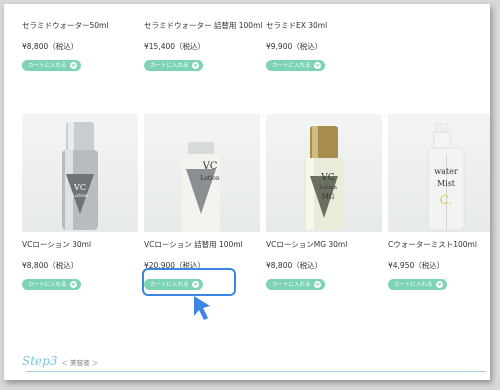 This screenshot has height=390, width=500. Describe the element at coordinates (256, 371) in the screenshot. I see `step-divider` at that location.